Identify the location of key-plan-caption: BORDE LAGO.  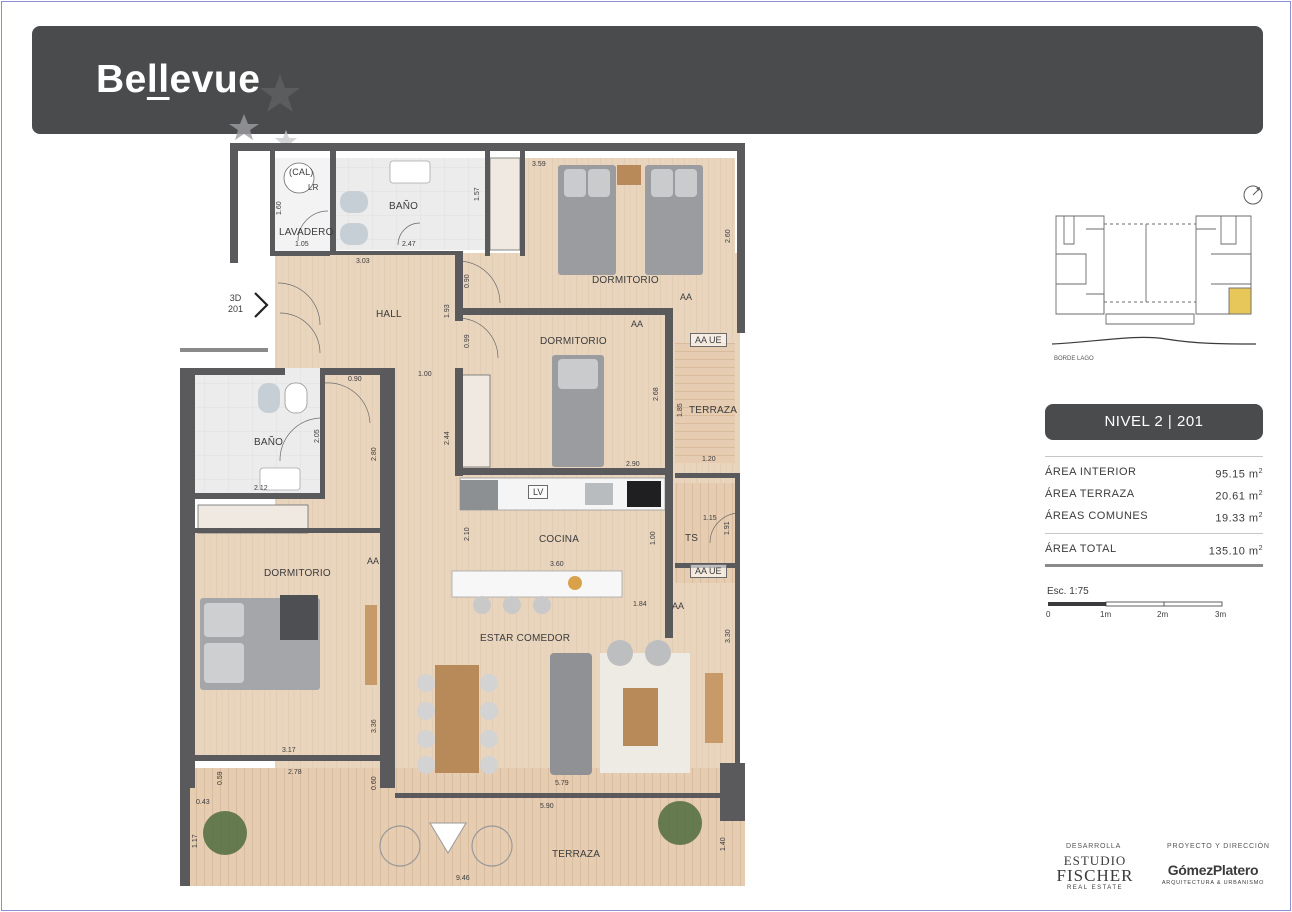
(1074, 359).